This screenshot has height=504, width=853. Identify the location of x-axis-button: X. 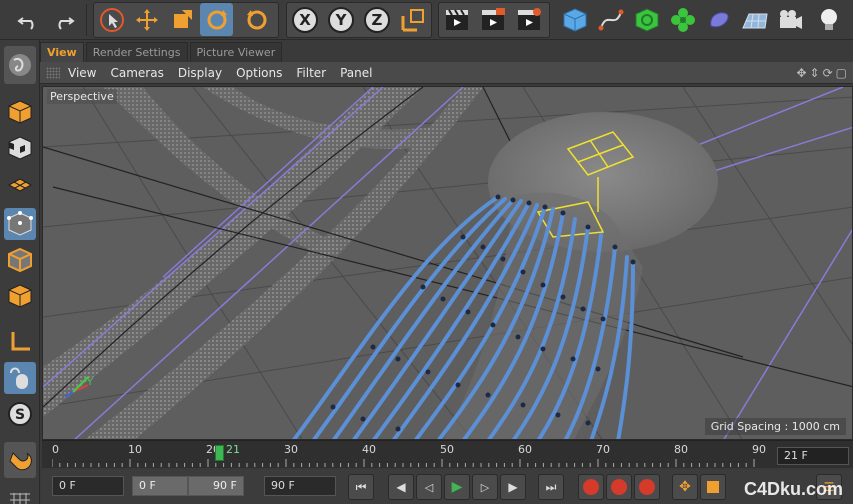
(304, 19).